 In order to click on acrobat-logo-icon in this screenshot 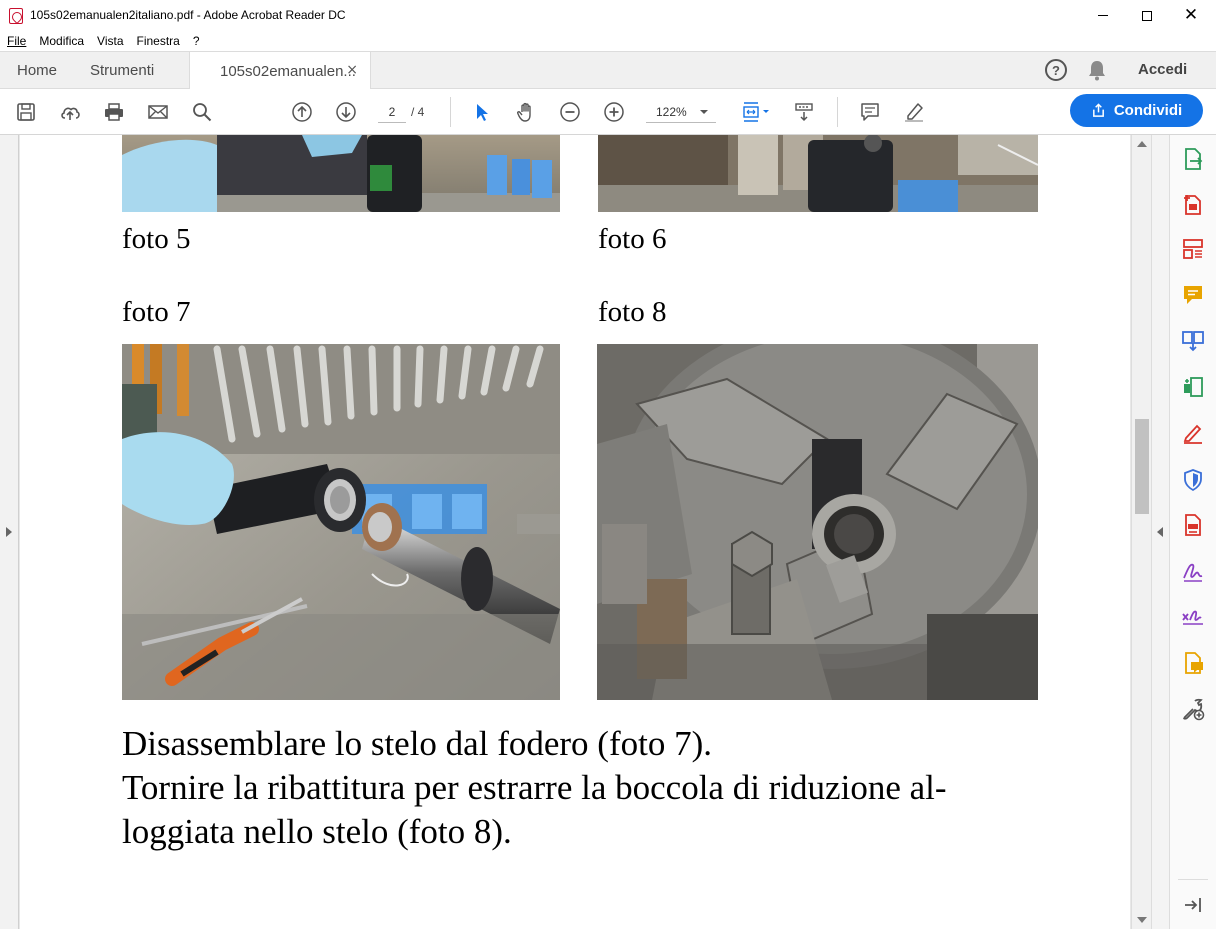, I will do `click(16, 16)`.